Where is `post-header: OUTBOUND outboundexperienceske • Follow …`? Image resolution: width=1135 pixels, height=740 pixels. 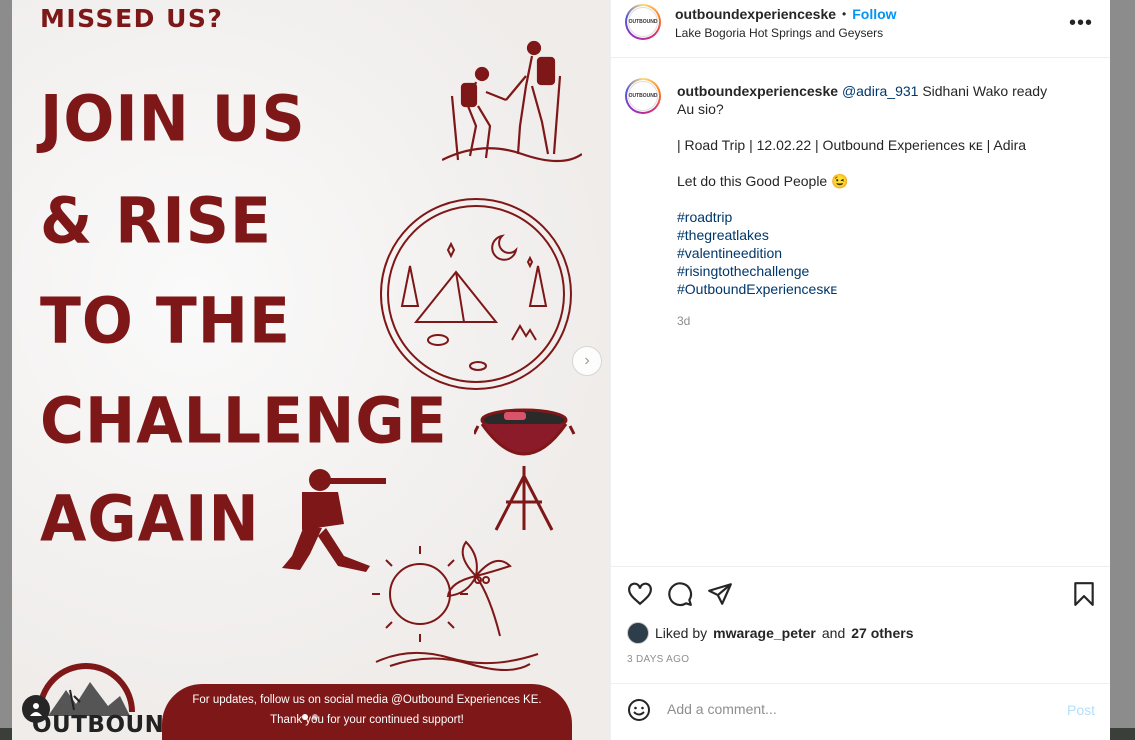 post-header: OUTBOUND outboundexperienceske • Follow … is located at coordinates (860, 29).